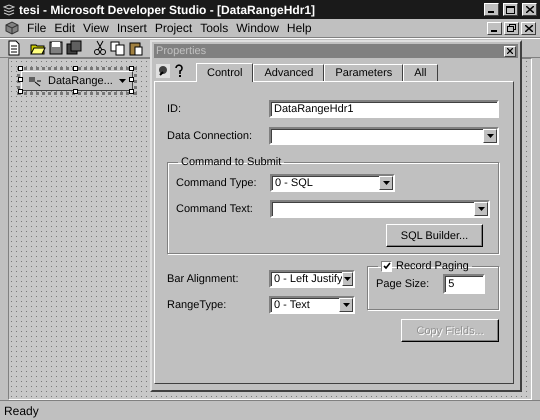 This screenshot has height=420, width=540. I want to click on status-text: Ready, so click(21, 411).